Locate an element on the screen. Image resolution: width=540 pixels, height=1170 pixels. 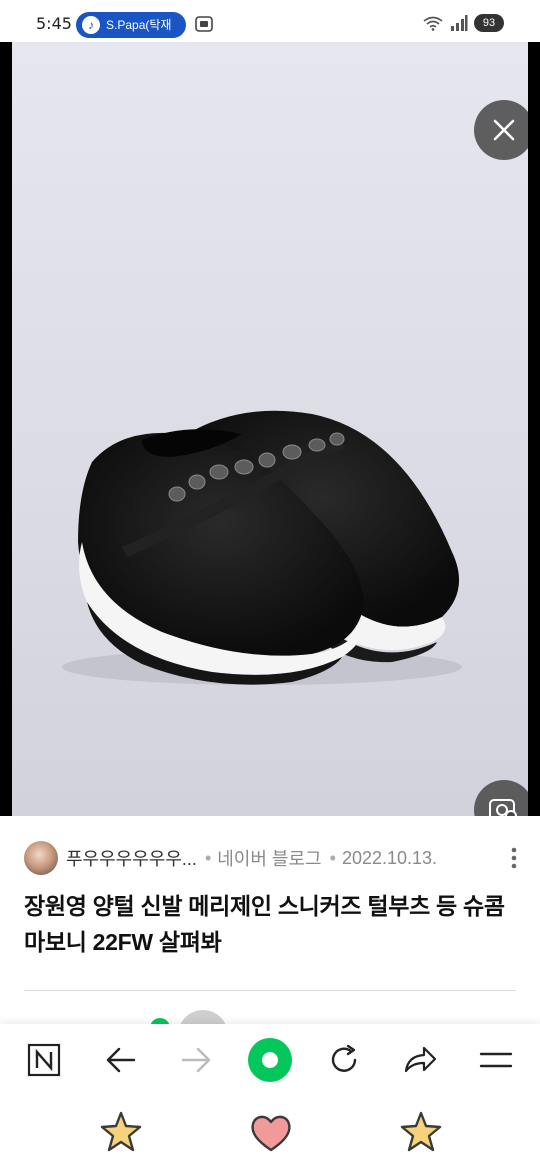
refresh-icon is located at coordinates (344, 1058).